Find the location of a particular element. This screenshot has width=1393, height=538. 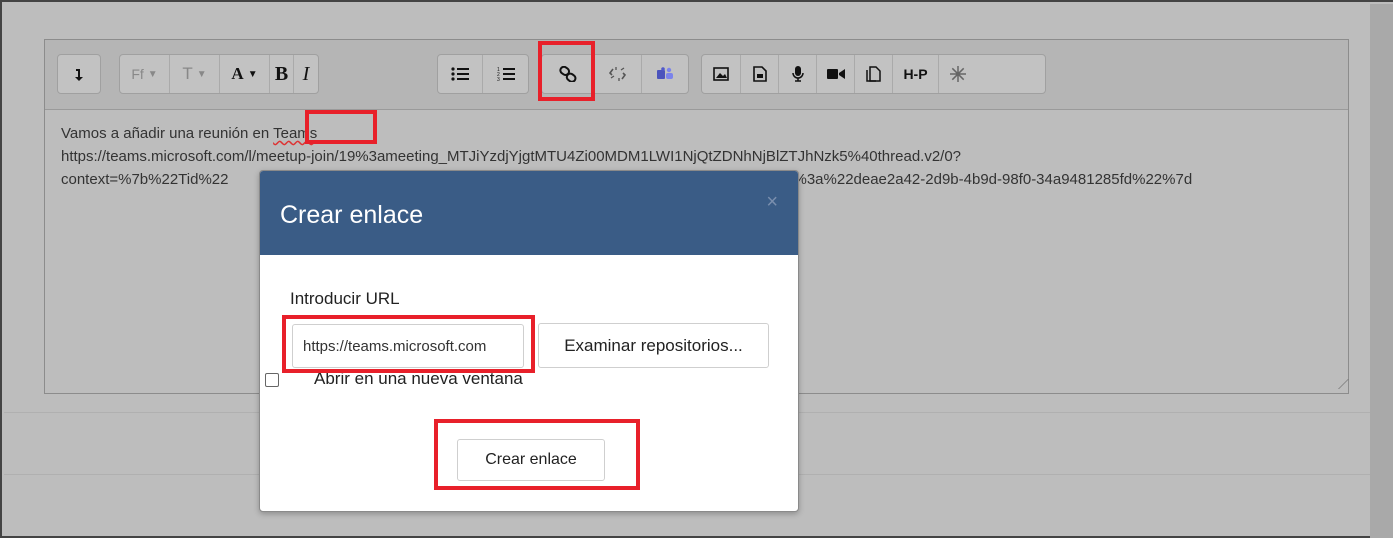

bold-label: B is located at coordinates (281, 73).